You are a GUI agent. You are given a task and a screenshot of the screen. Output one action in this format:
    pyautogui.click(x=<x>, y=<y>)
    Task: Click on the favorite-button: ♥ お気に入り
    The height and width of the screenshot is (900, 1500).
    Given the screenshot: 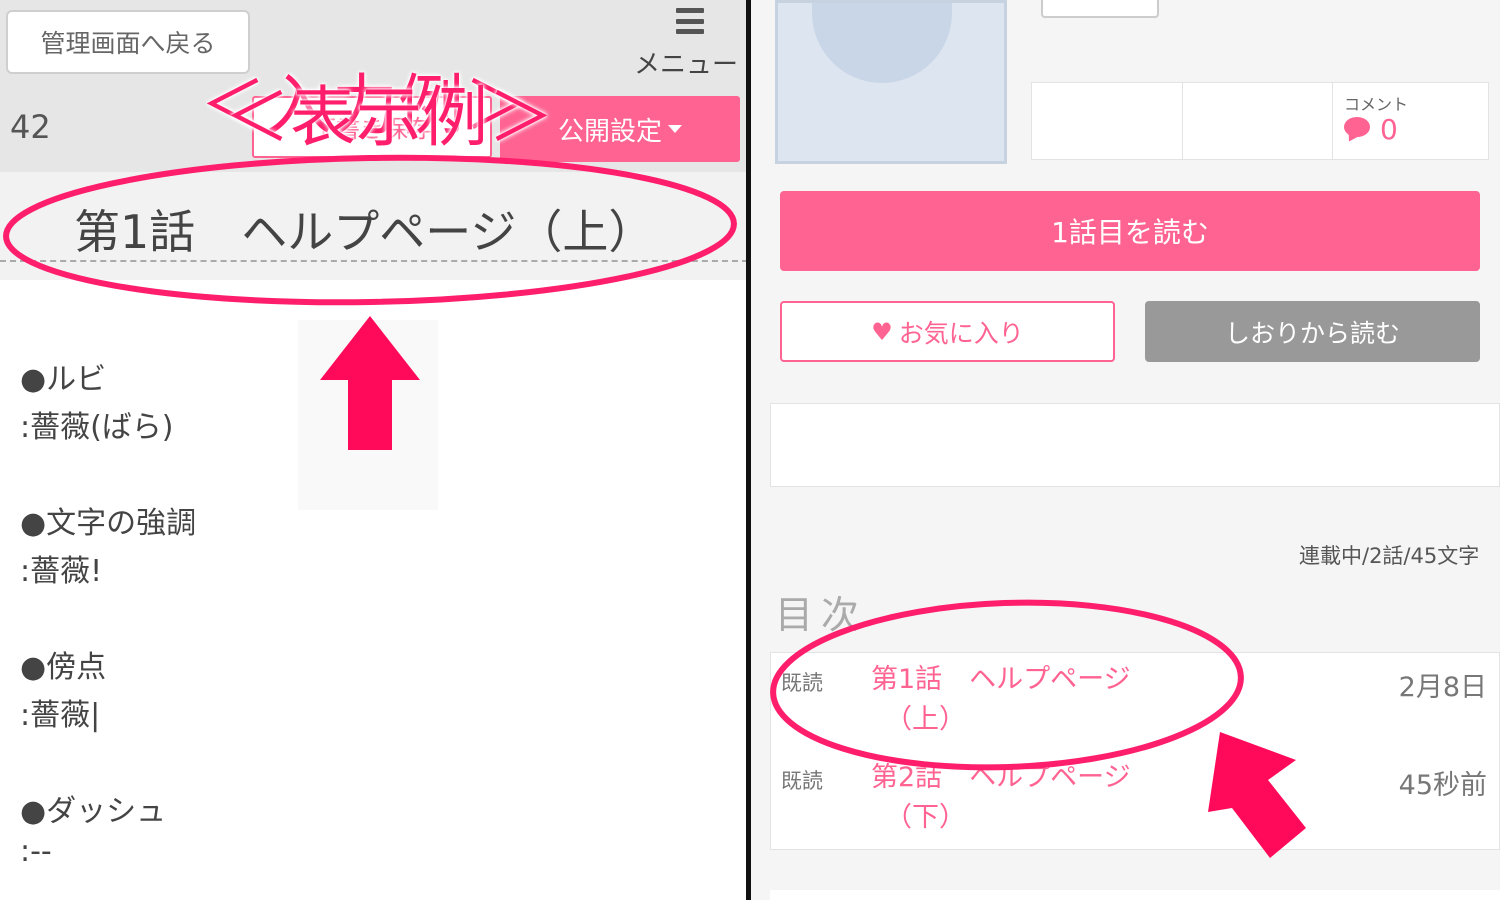 What is the action you would take?
    pyautogui.click(x=947, y=331)
    